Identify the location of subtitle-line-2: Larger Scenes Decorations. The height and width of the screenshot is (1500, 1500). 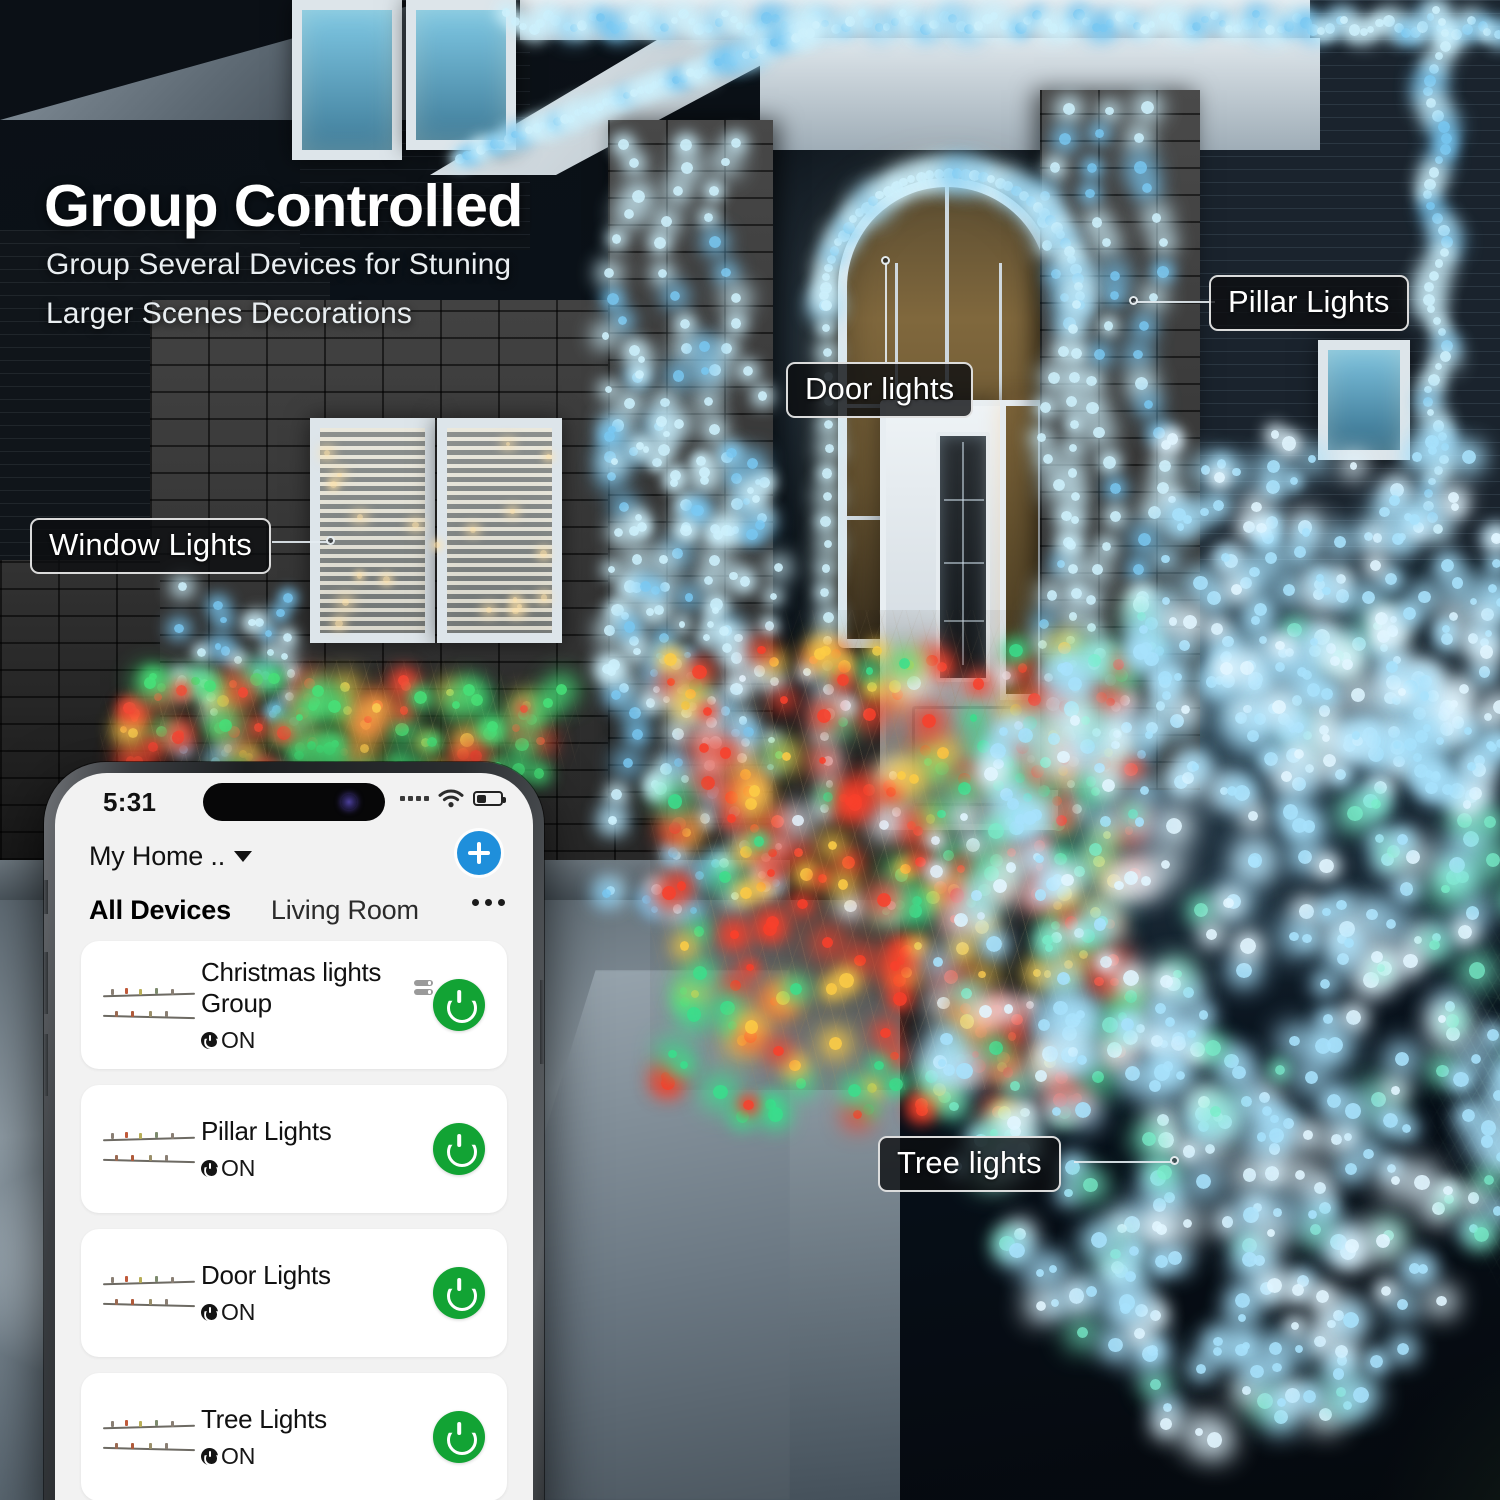
(229, 313).